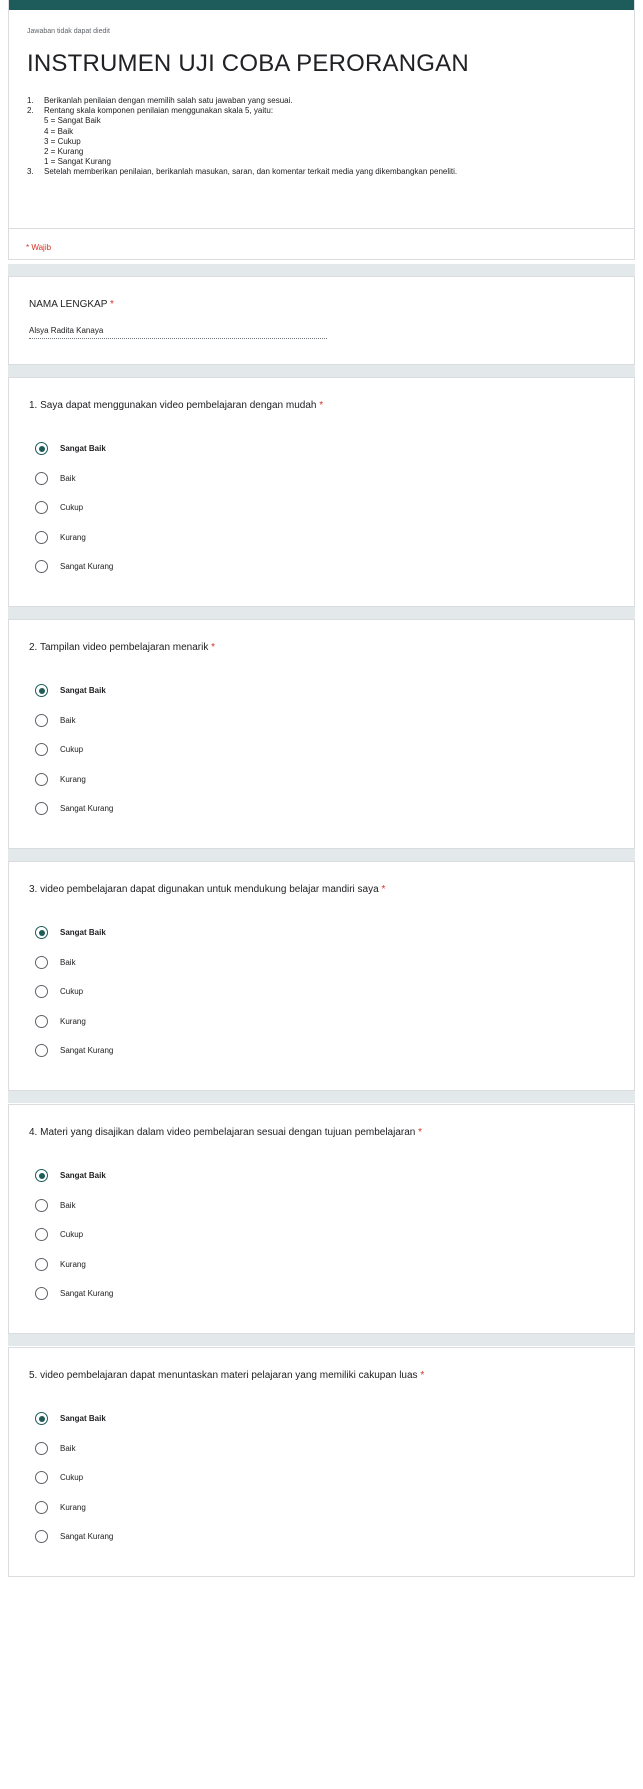 The height and width of the screenshot is (1789, 643). Describe the element at coordinates (39, 247) in the screenshot. I see `required-note: * Wajib` at that location.